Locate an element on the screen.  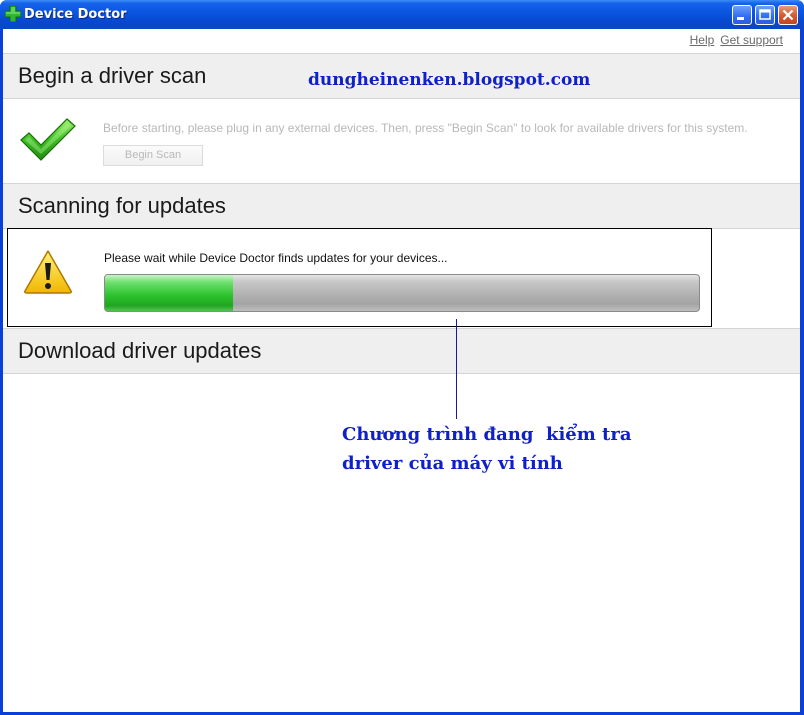
minimize-button is located at coordinates (742, 15).